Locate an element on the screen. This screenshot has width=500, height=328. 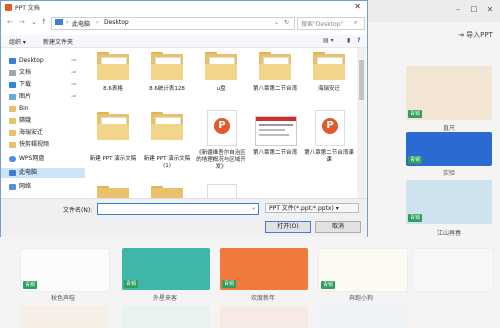
dialog-titlebar: PPT 文档 ✕ is located at coordinates (184, 8).